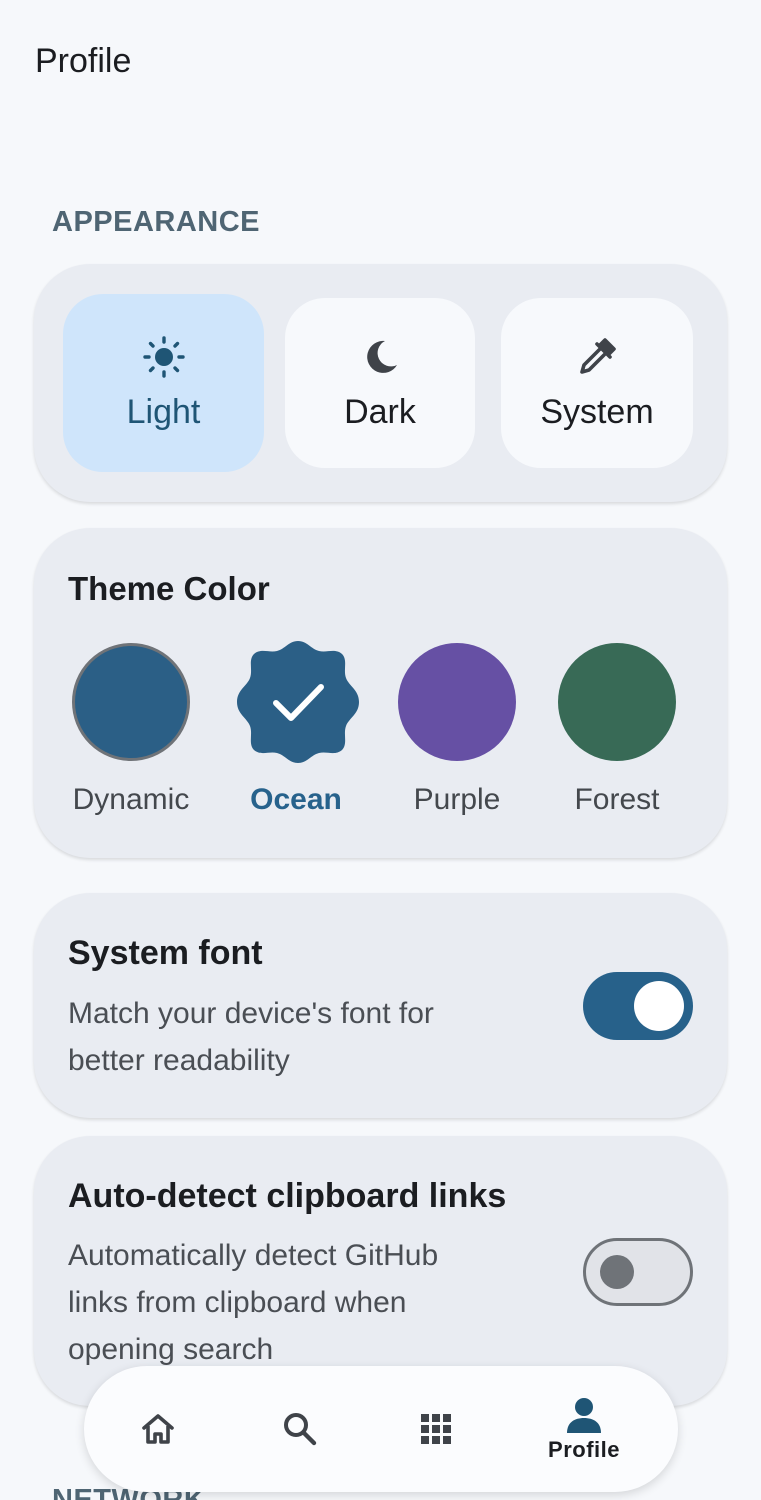  I want to click on apps-grid-icon, so click(436, 1429).